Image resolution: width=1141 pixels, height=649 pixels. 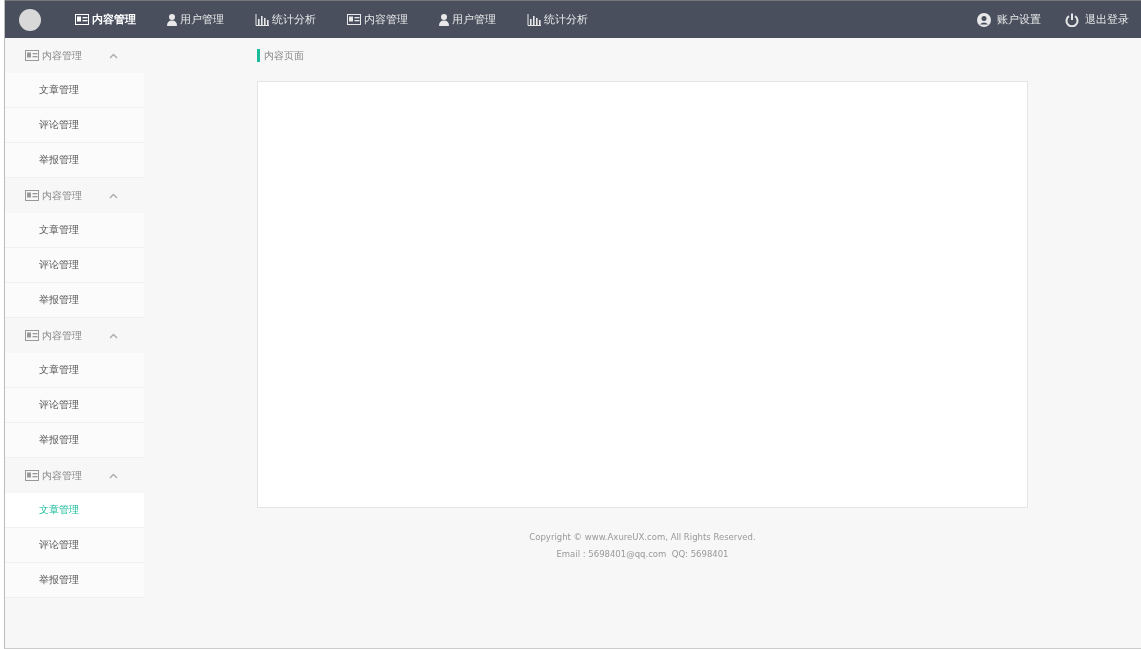 I want to click on logo-circle, so click(x=30, y=19).